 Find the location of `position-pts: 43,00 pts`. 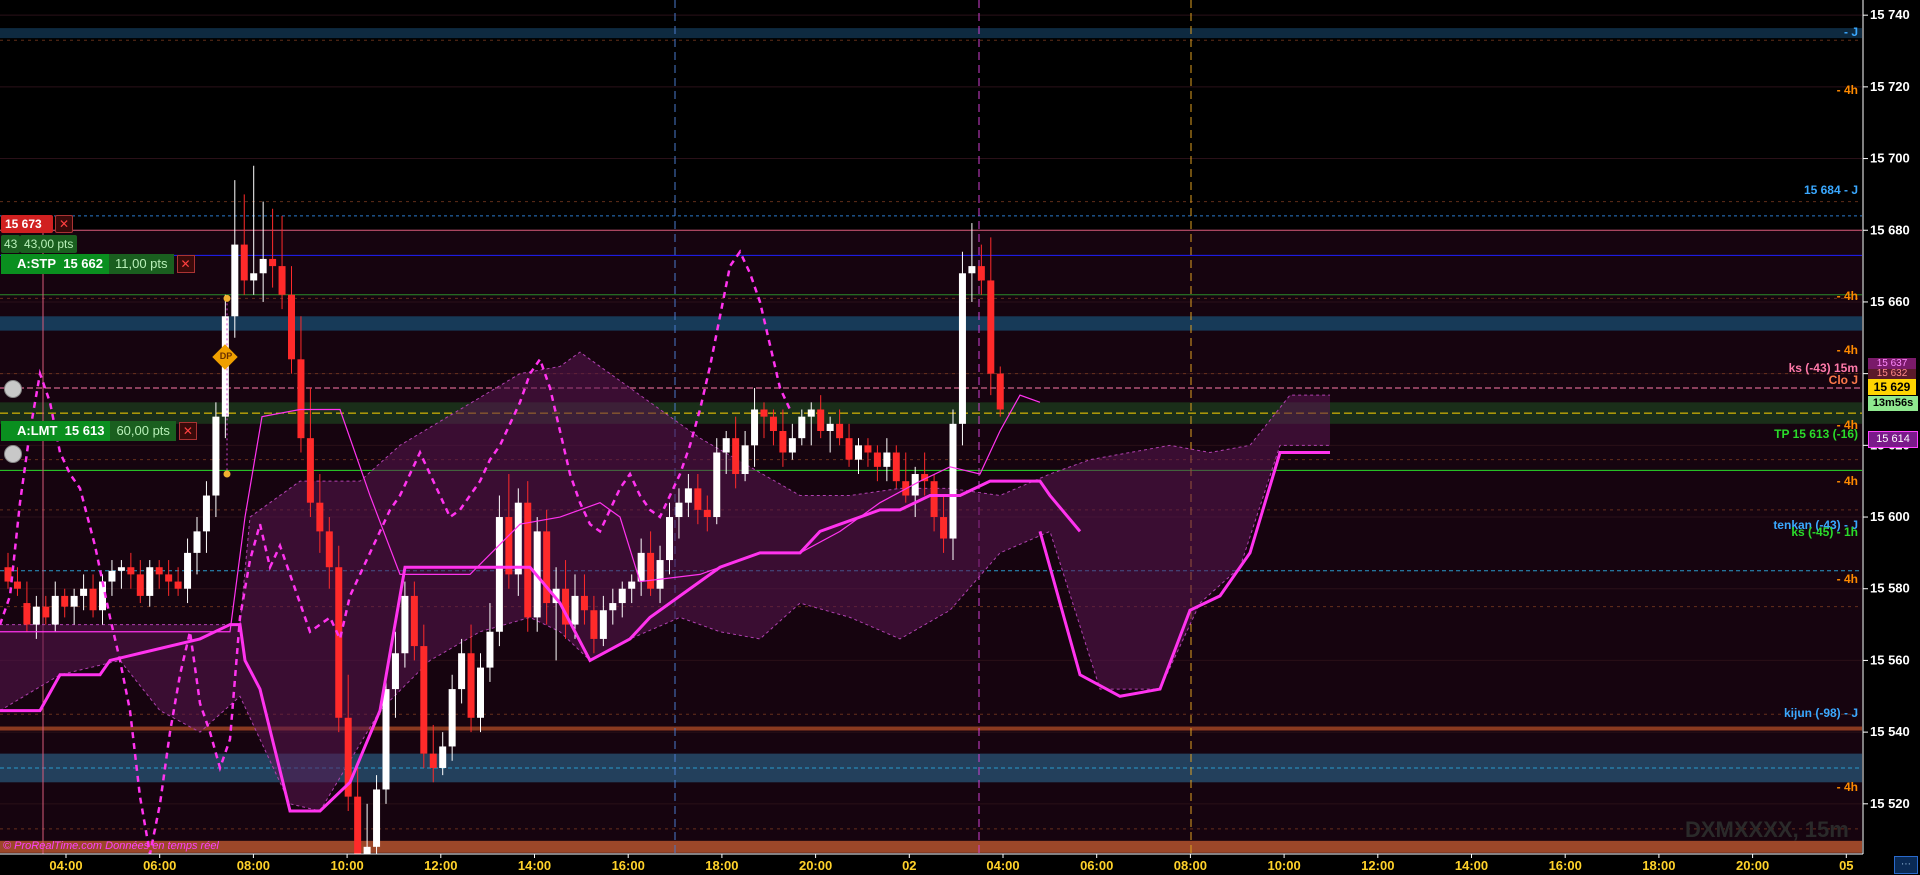

position-pts: 43,00 pts is located at coordinates (49, 244).